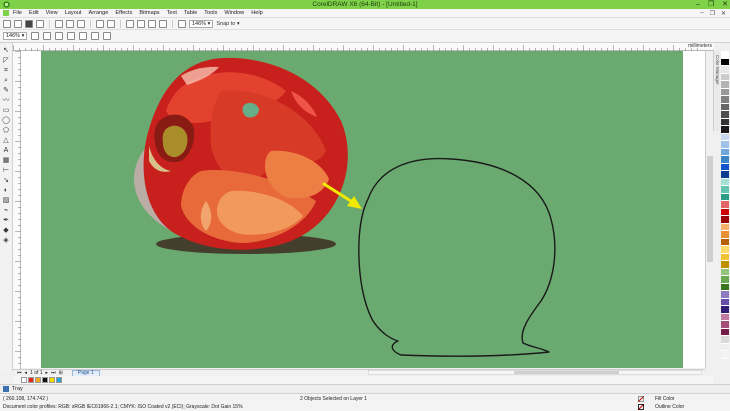  I want to click on export-icon, so click(152, 23).